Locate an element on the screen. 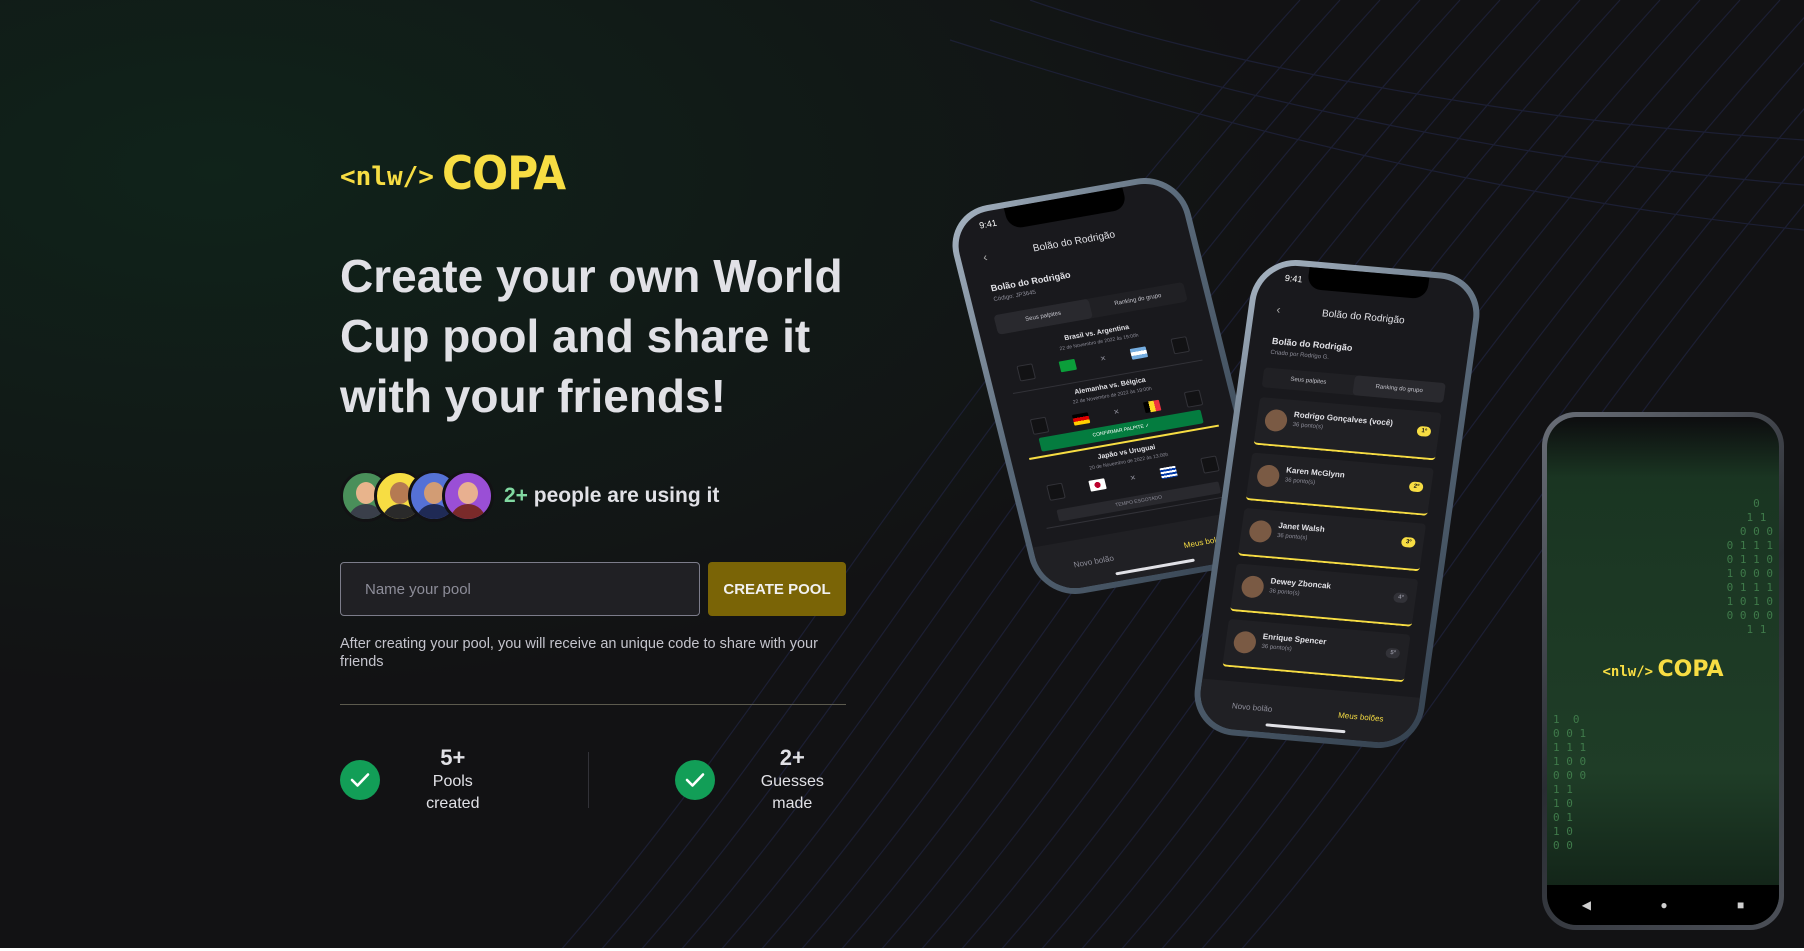  users-label: people are using it is located at coordinates (623, 495).